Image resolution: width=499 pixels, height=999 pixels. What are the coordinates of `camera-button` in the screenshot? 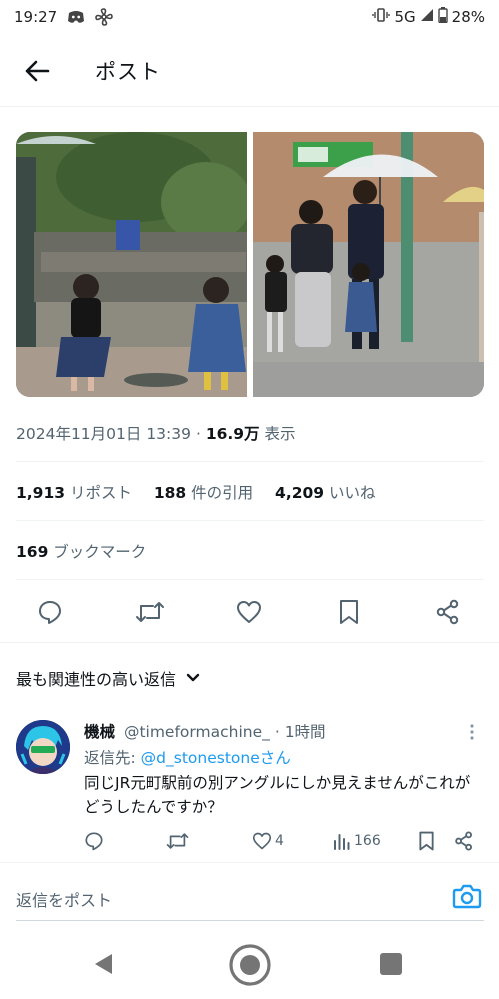 It's located at (467, 897).